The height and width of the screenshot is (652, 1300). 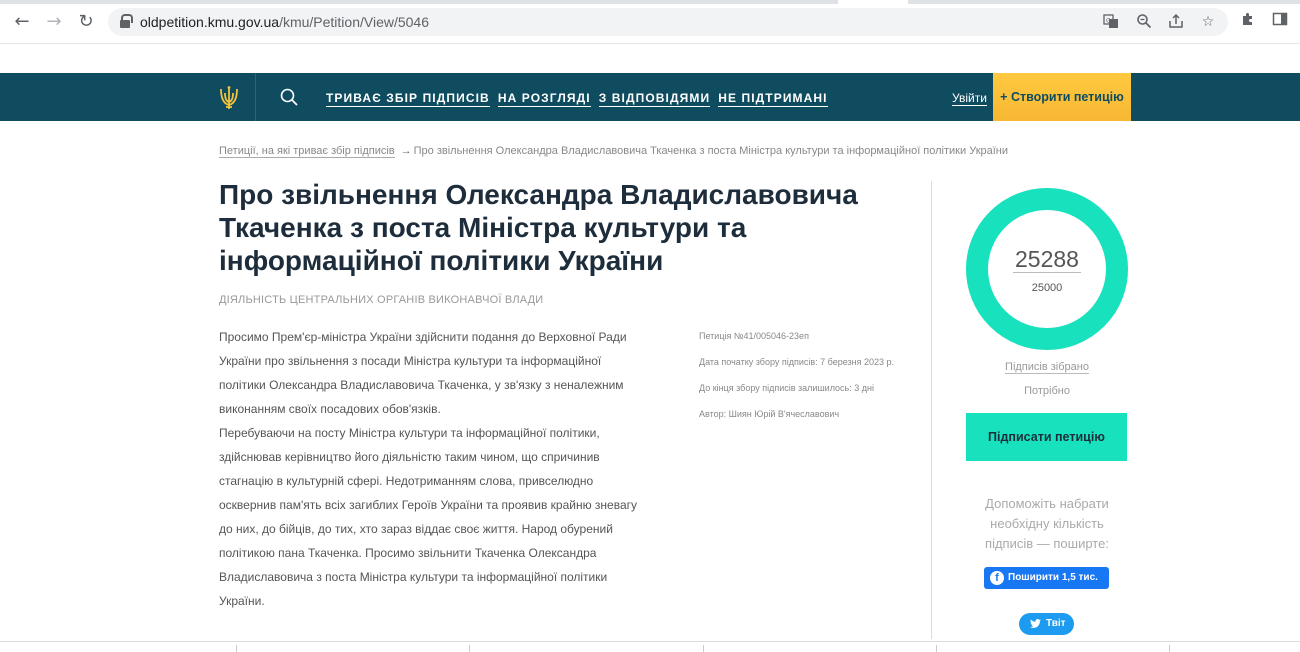 I want to click on body-line: України., so click(x=242, y=601).